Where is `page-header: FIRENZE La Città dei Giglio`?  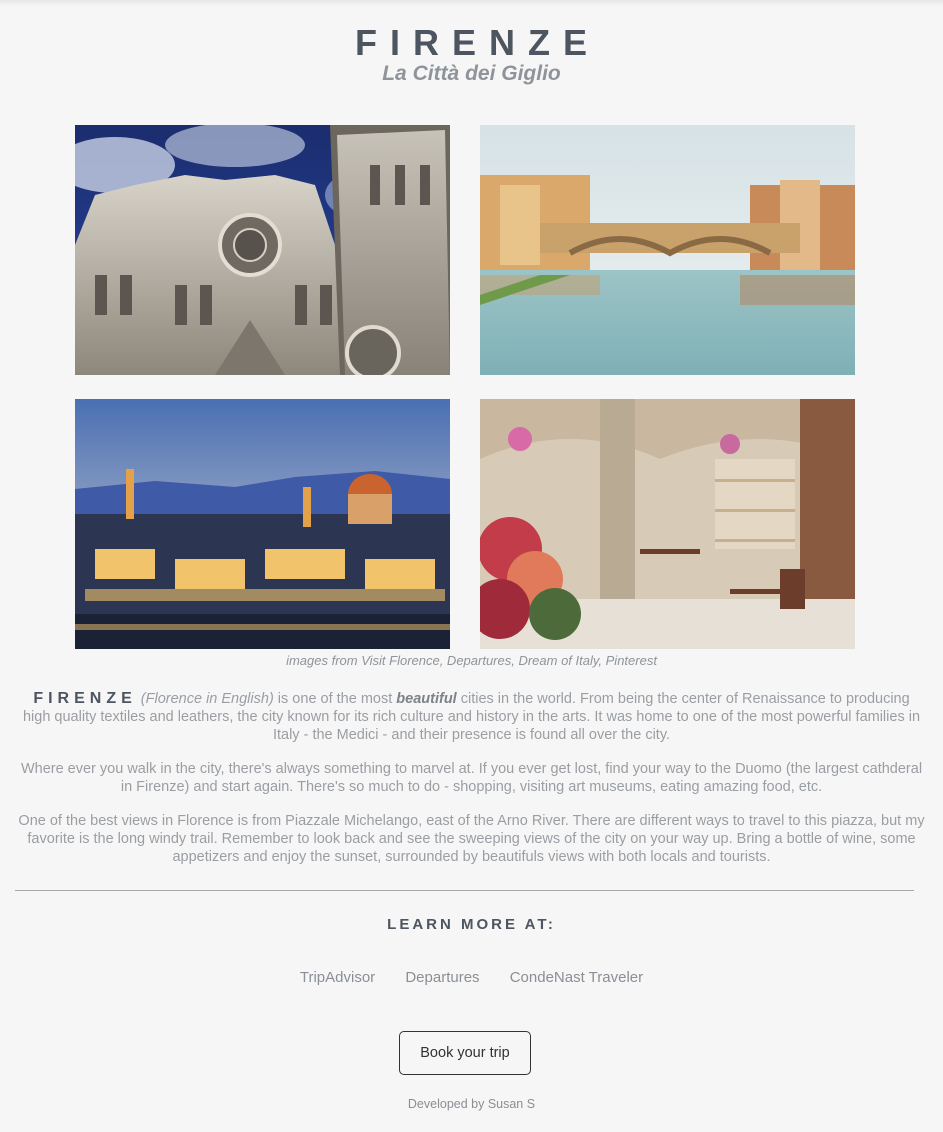 page-header: FIRENZE La Città dei Giglio is located at coordinates (471, 50).